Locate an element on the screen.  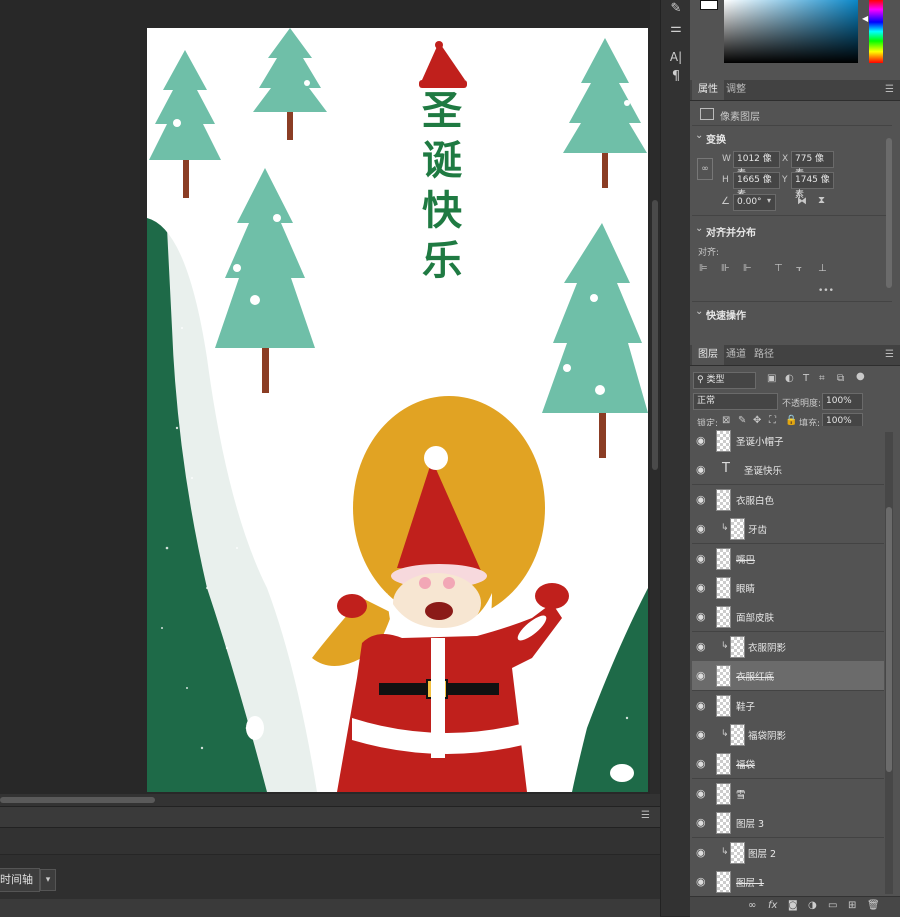
layer-row: ◉ 福袋 is located at coordinates (788, 764).